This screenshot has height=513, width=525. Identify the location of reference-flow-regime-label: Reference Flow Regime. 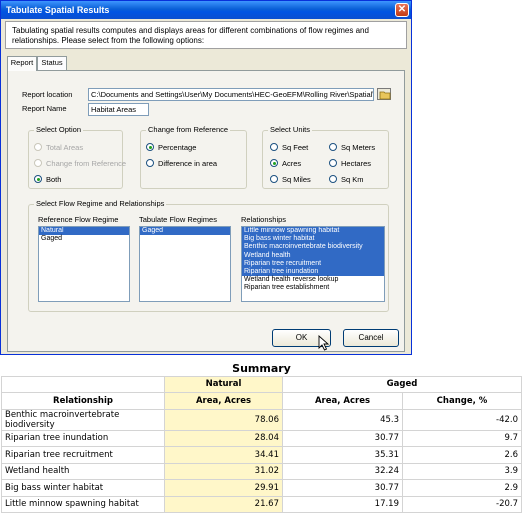
(78, 219).